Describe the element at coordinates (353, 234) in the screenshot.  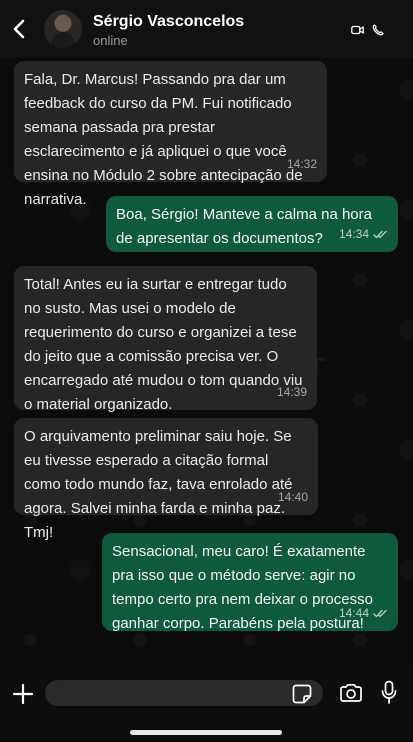
I see `message-time: 14:34` at that location.